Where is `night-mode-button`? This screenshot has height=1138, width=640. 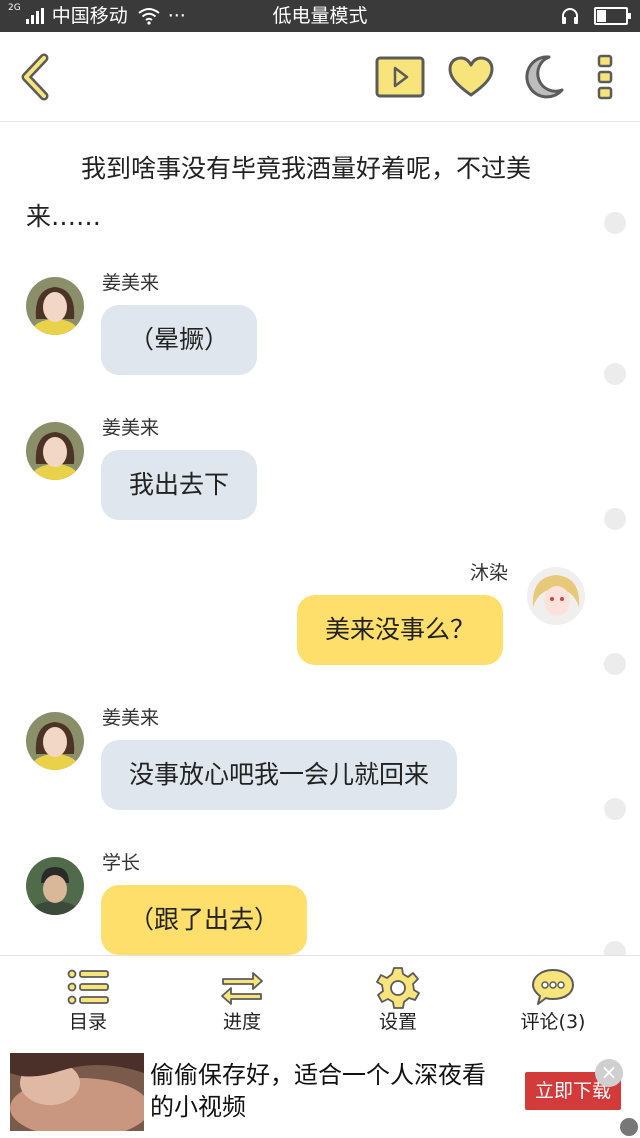 night-mode-button is located at coordinates (543, 77).